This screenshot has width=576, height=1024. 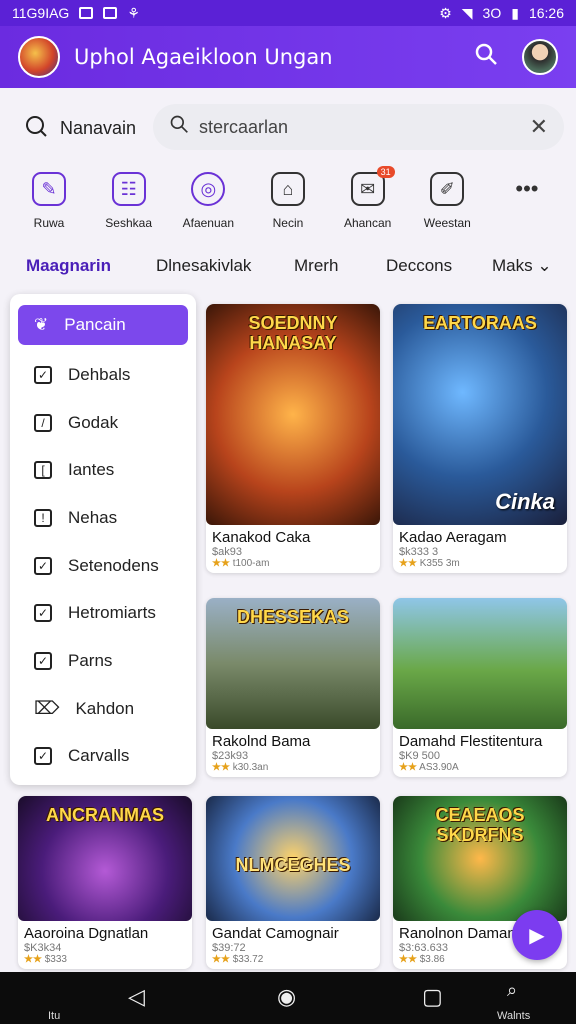 I want to click on quick-action-label: Afaenuan, so click(x=208, y=223).